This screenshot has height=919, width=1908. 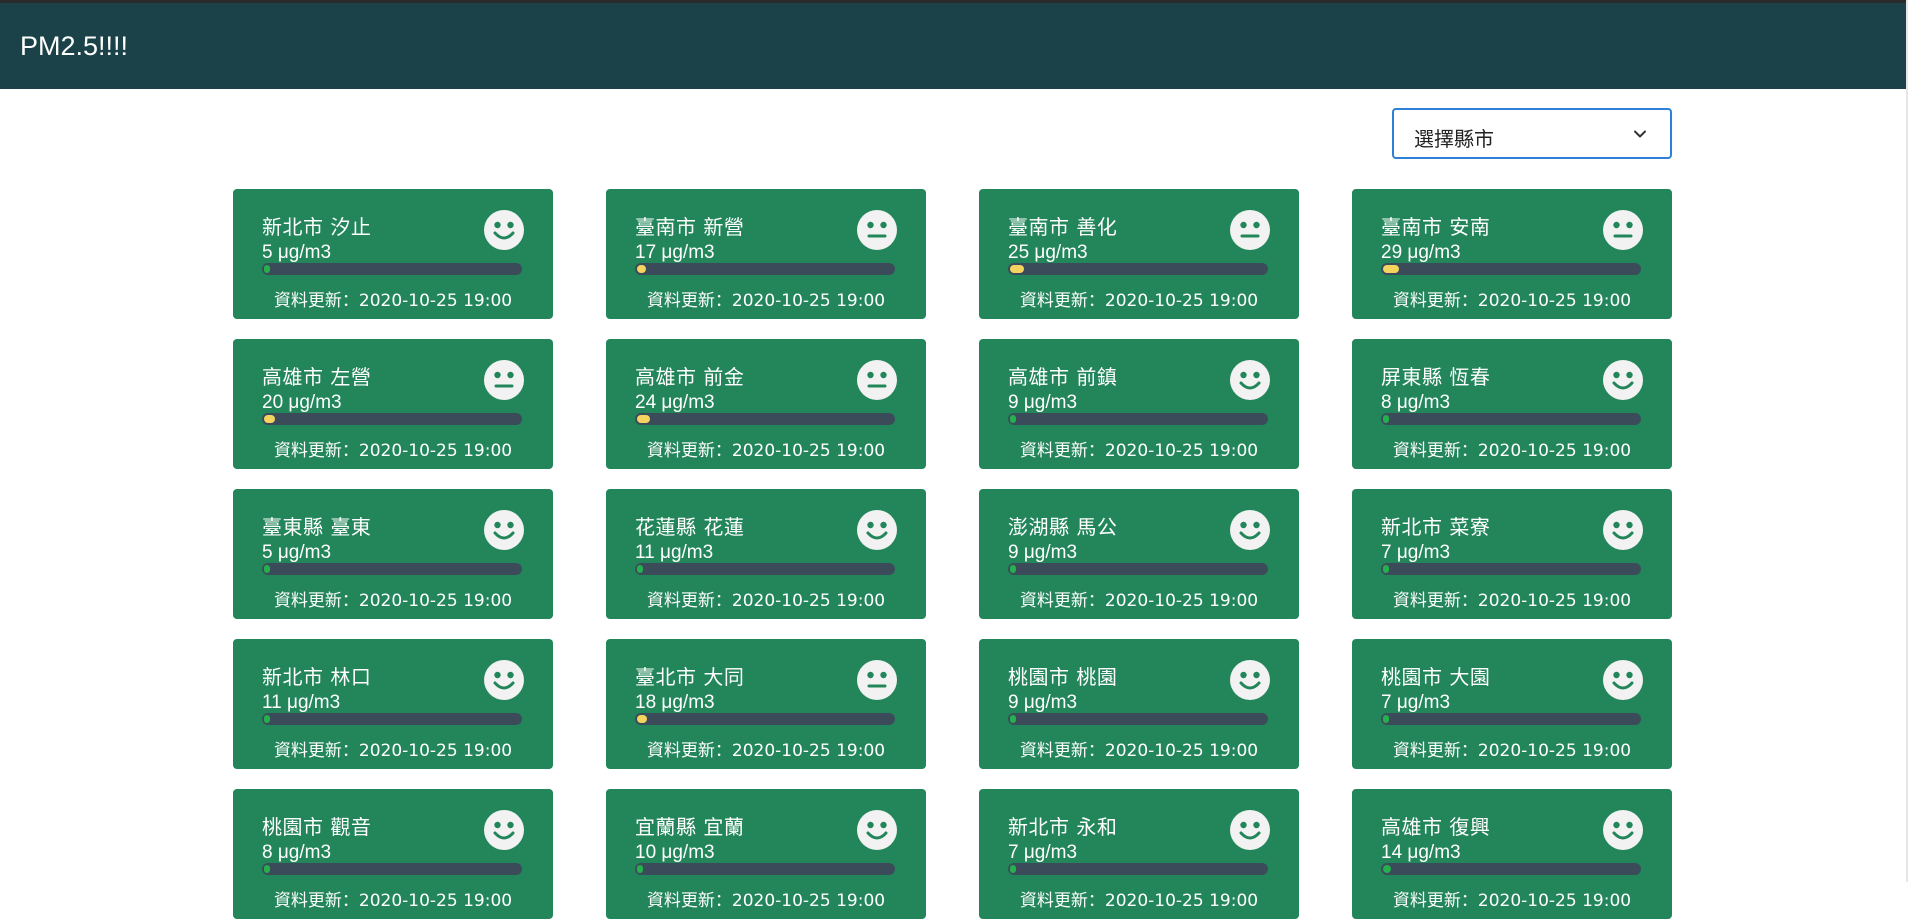 I want to click on pm25-value: 20 μg/m3, so click(x=302, y=402).